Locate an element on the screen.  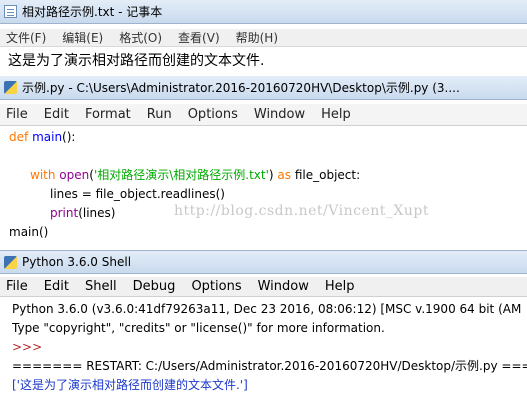
code-line-5: main() is located at coordinates (266, 232).